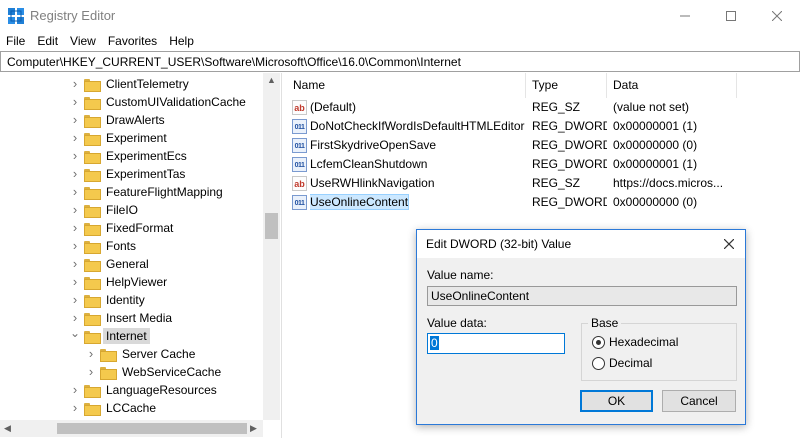 This screenshot has height=438, width=800. I want to click on tree-item: WebServiceCache, so click(162, 372).